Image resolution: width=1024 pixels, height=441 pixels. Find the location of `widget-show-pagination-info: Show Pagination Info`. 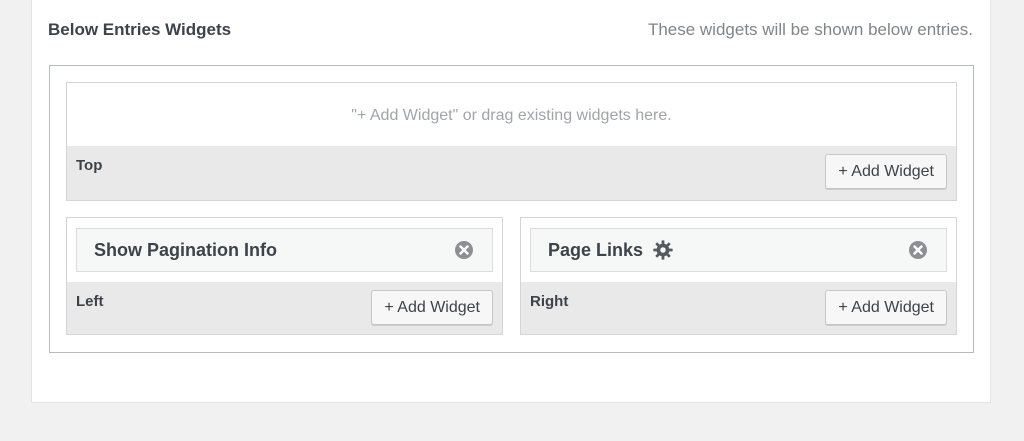

widget-show-pagination-info: Show Pagination Info is located at coordinates (284, 250).